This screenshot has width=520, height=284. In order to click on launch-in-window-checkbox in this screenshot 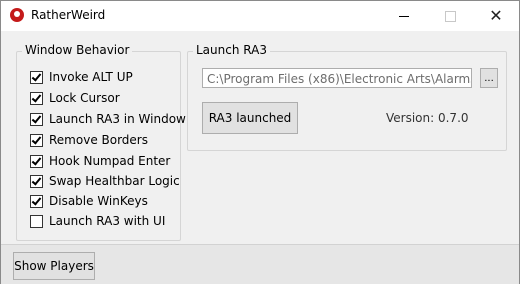, I will do `click(36, 119)`.